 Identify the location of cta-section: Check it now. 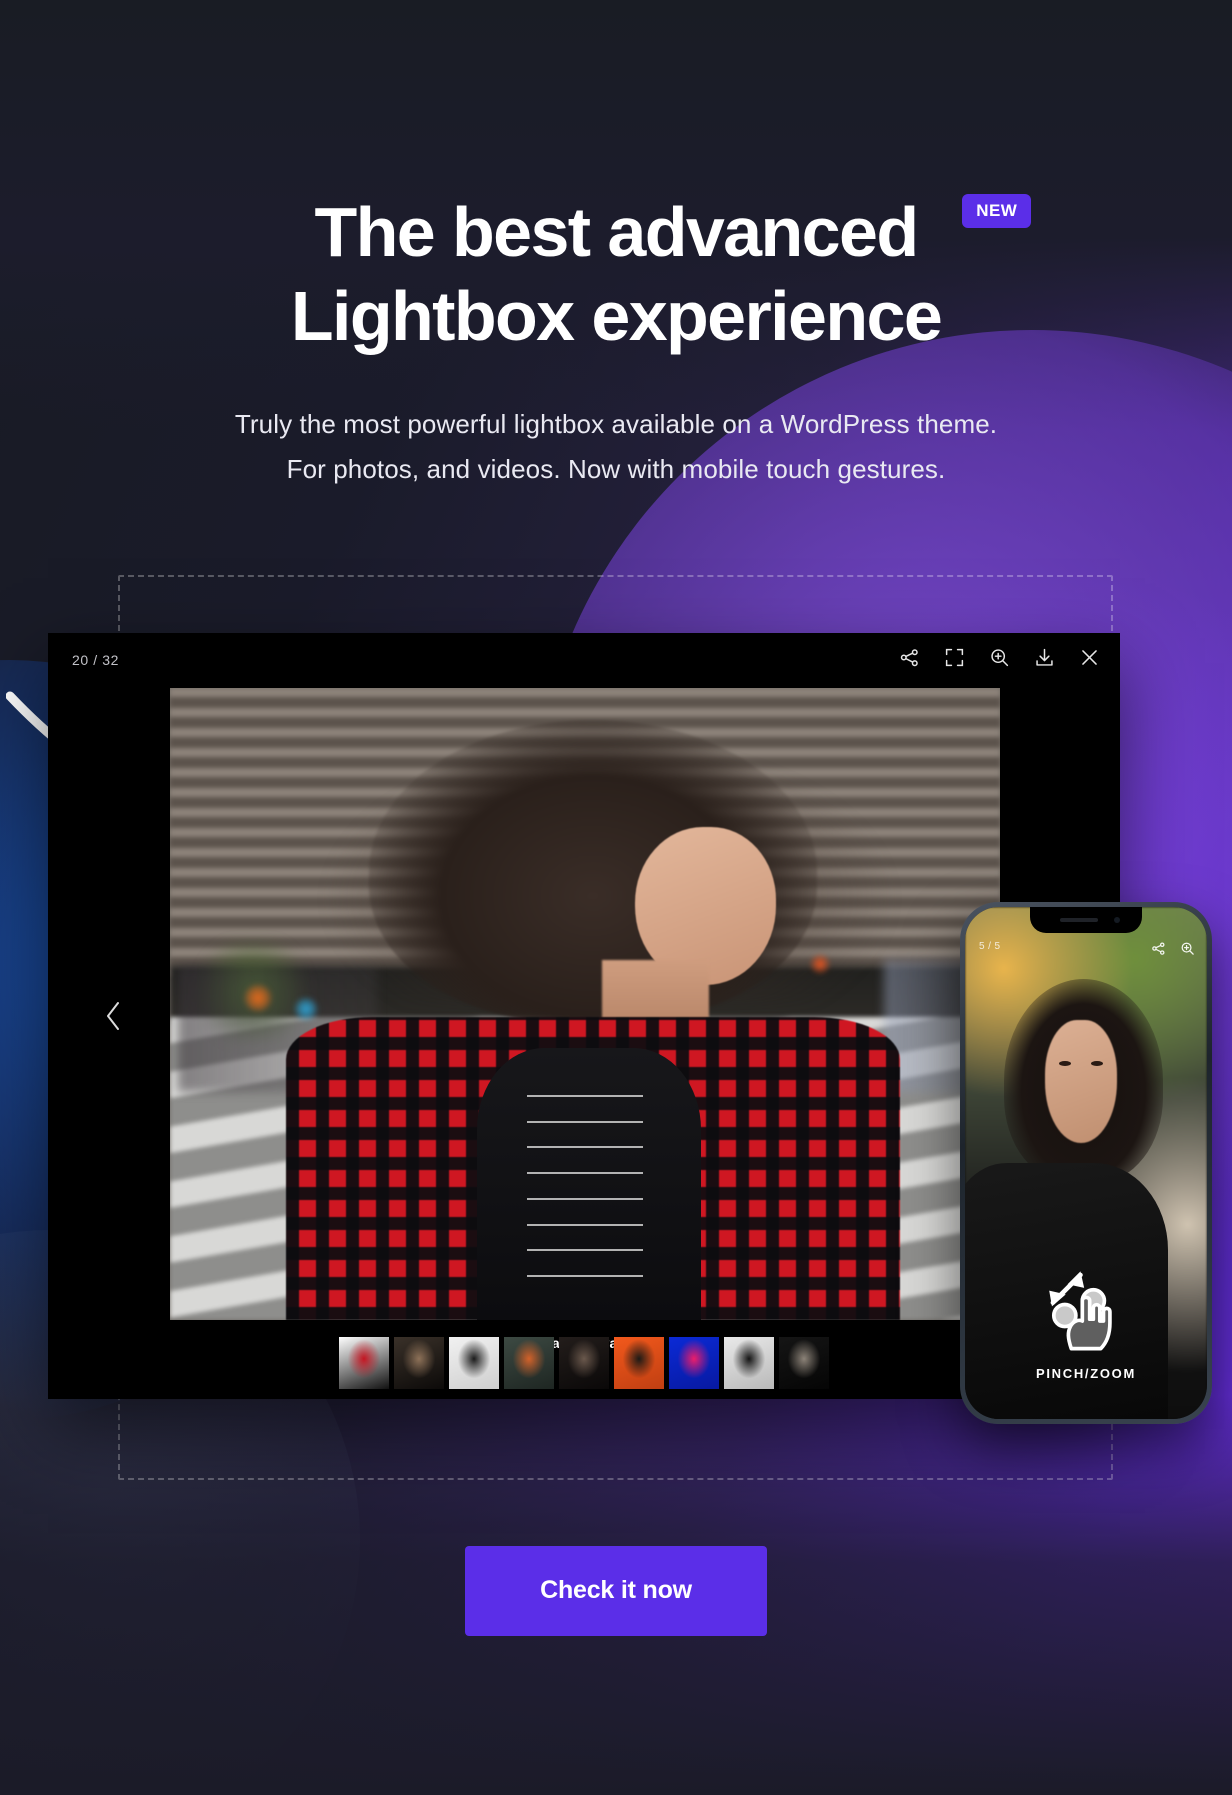
(616, 1591).